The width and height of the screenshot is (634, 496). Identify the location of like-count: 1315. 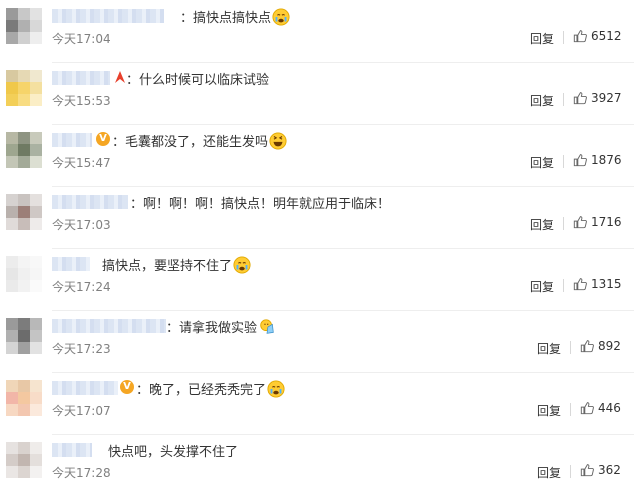
(606, 284).